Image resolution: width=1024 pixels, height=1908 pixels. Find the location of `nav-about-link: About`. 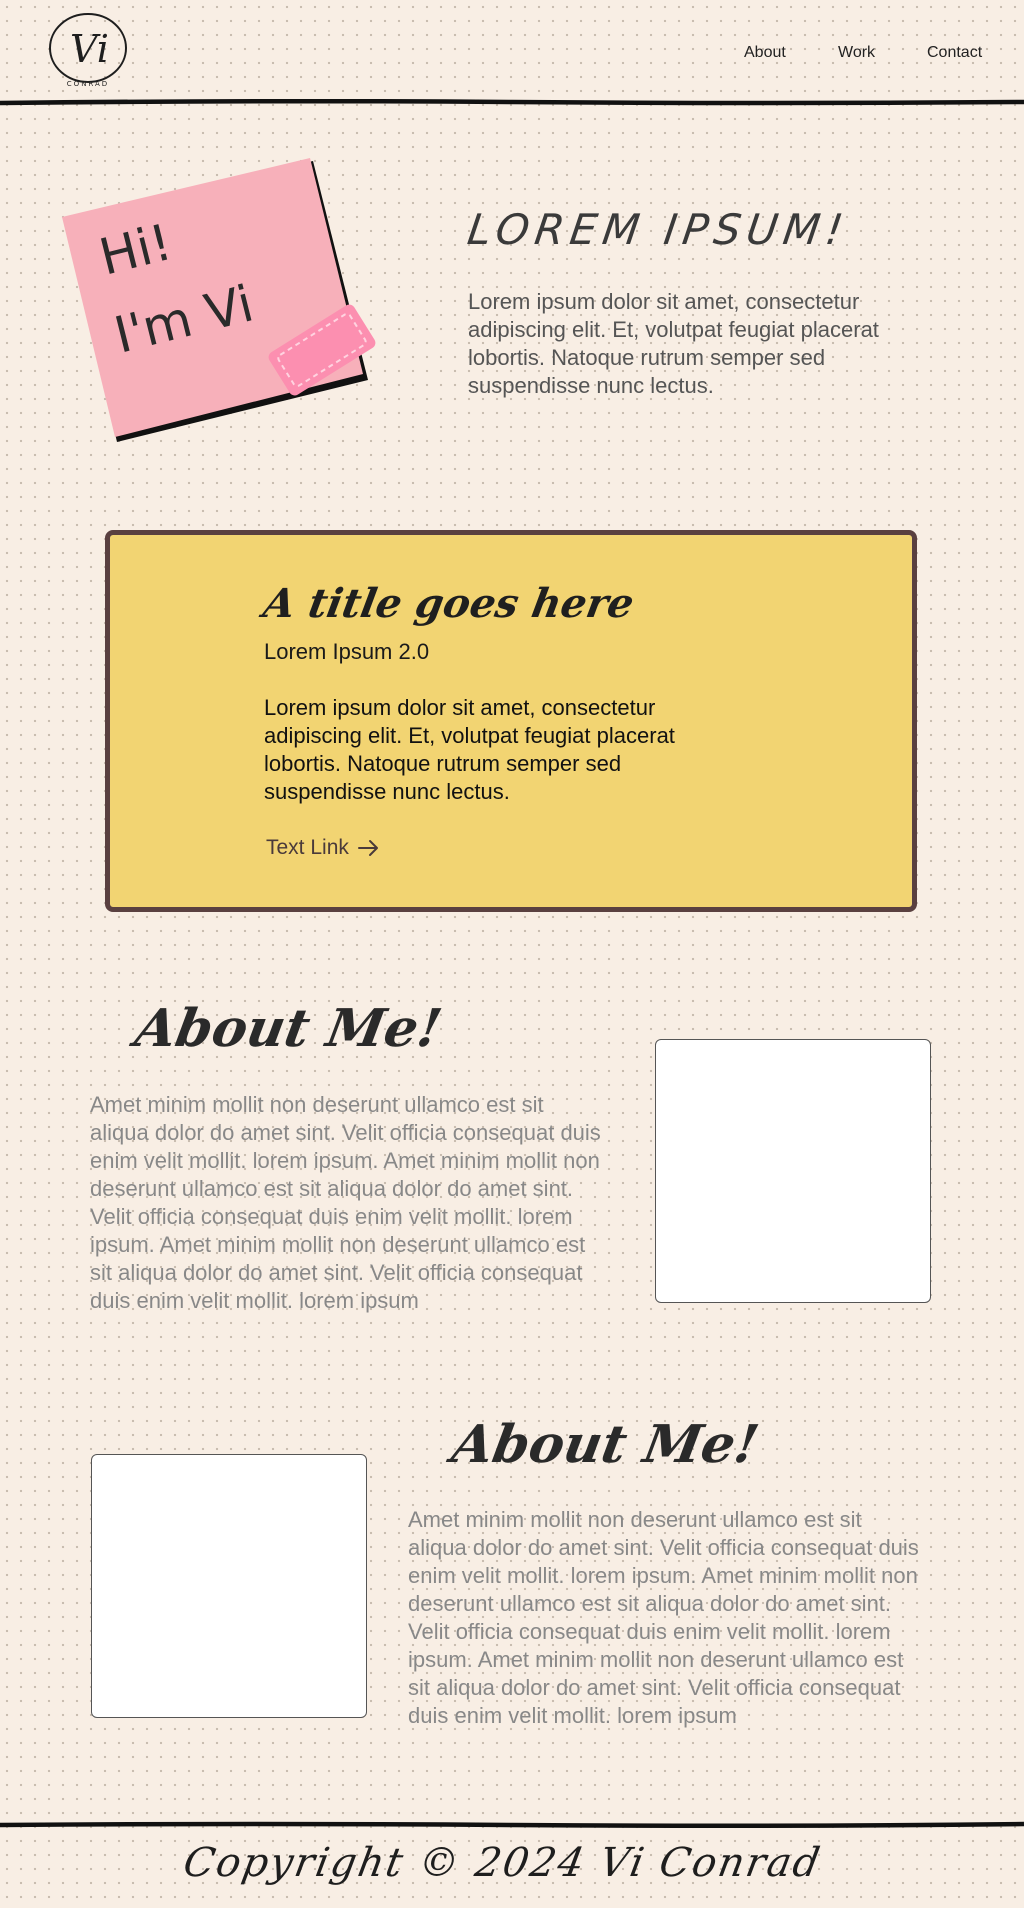

nav-about-link: About is located at coordinates (765, 53).